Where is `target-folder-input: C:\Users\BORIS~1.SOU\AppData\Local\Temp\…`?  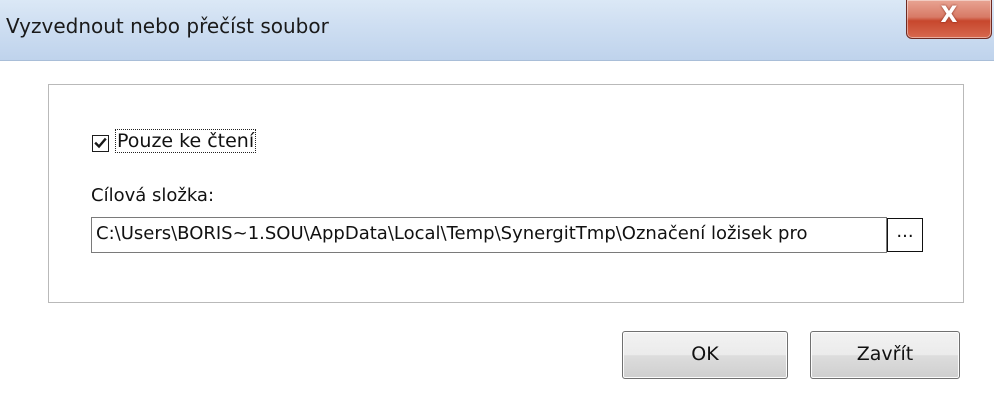
target-folder-input: C:\Users\BORIS~1.SOU\AppData\Local\Temp\… is located at coordinates (489, 235).